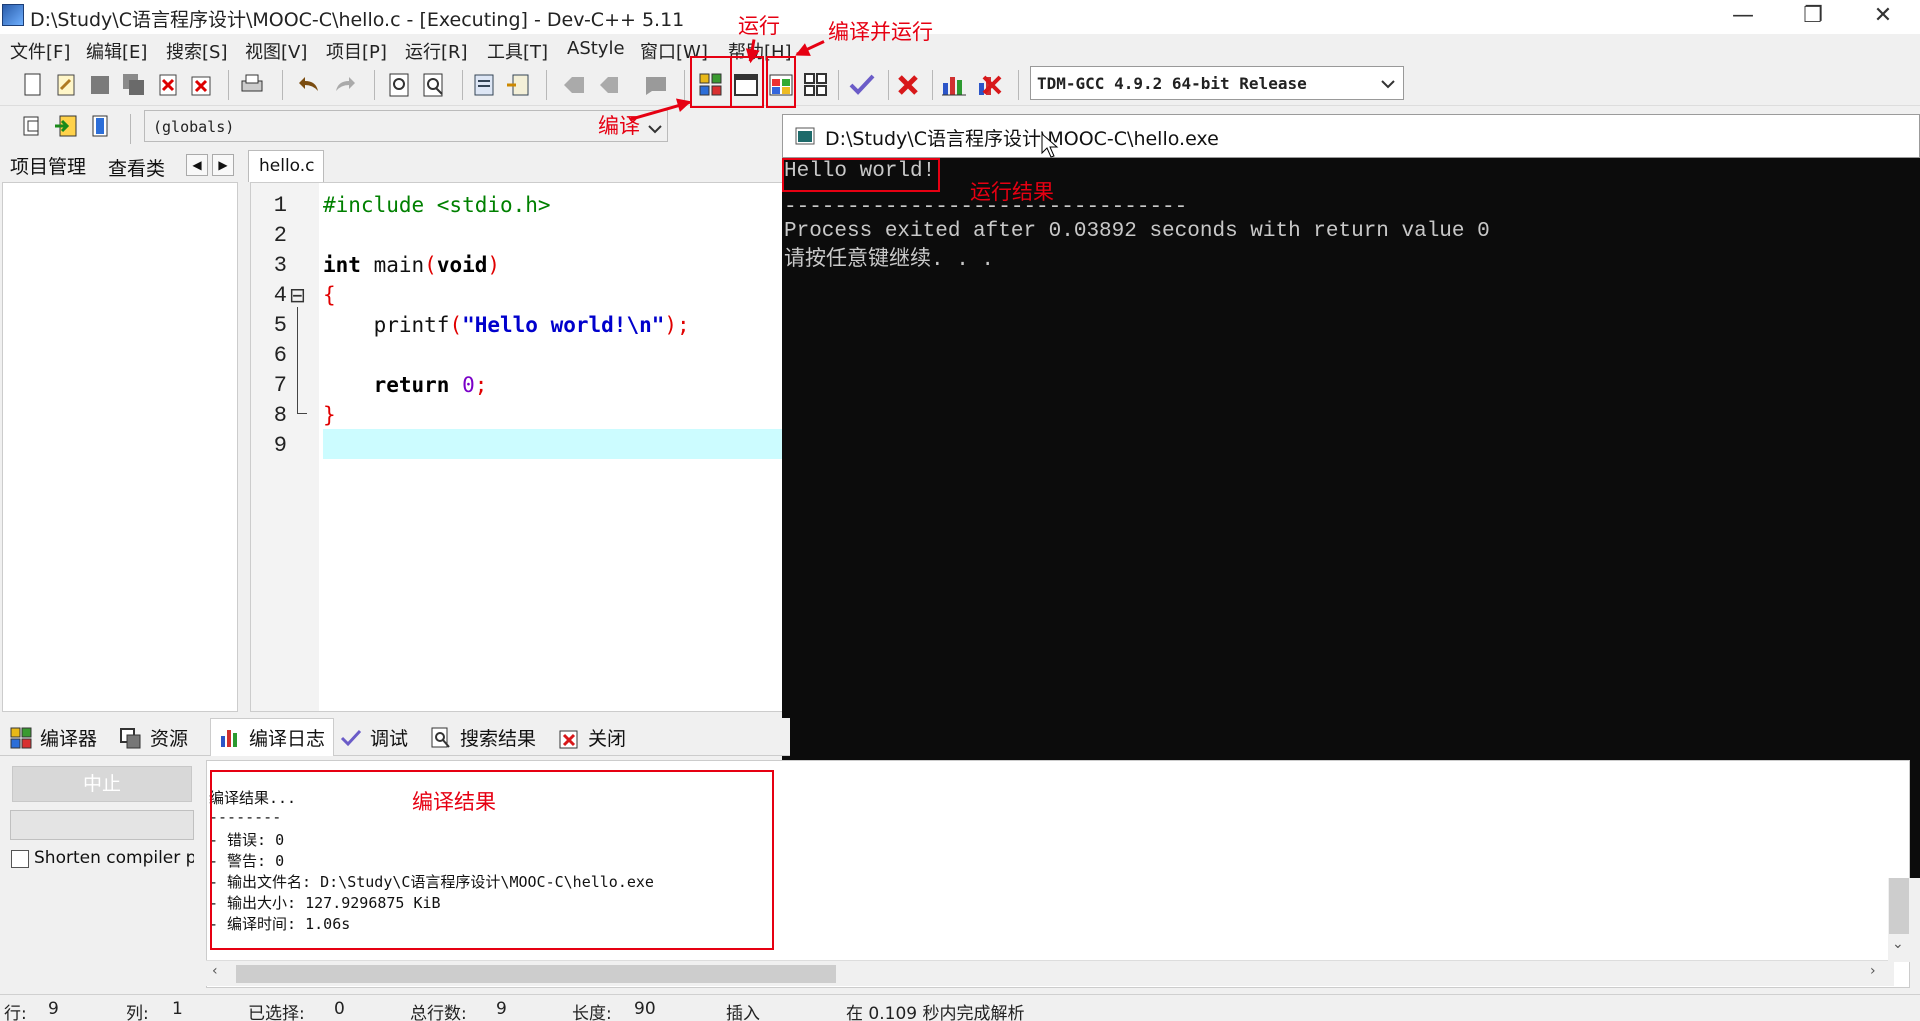 Image resolution: width=1920 pixels, height=1021 pixels. Describe the element at coordinates (392, 265) in the screenshot. I see `function-main: main` at that location.